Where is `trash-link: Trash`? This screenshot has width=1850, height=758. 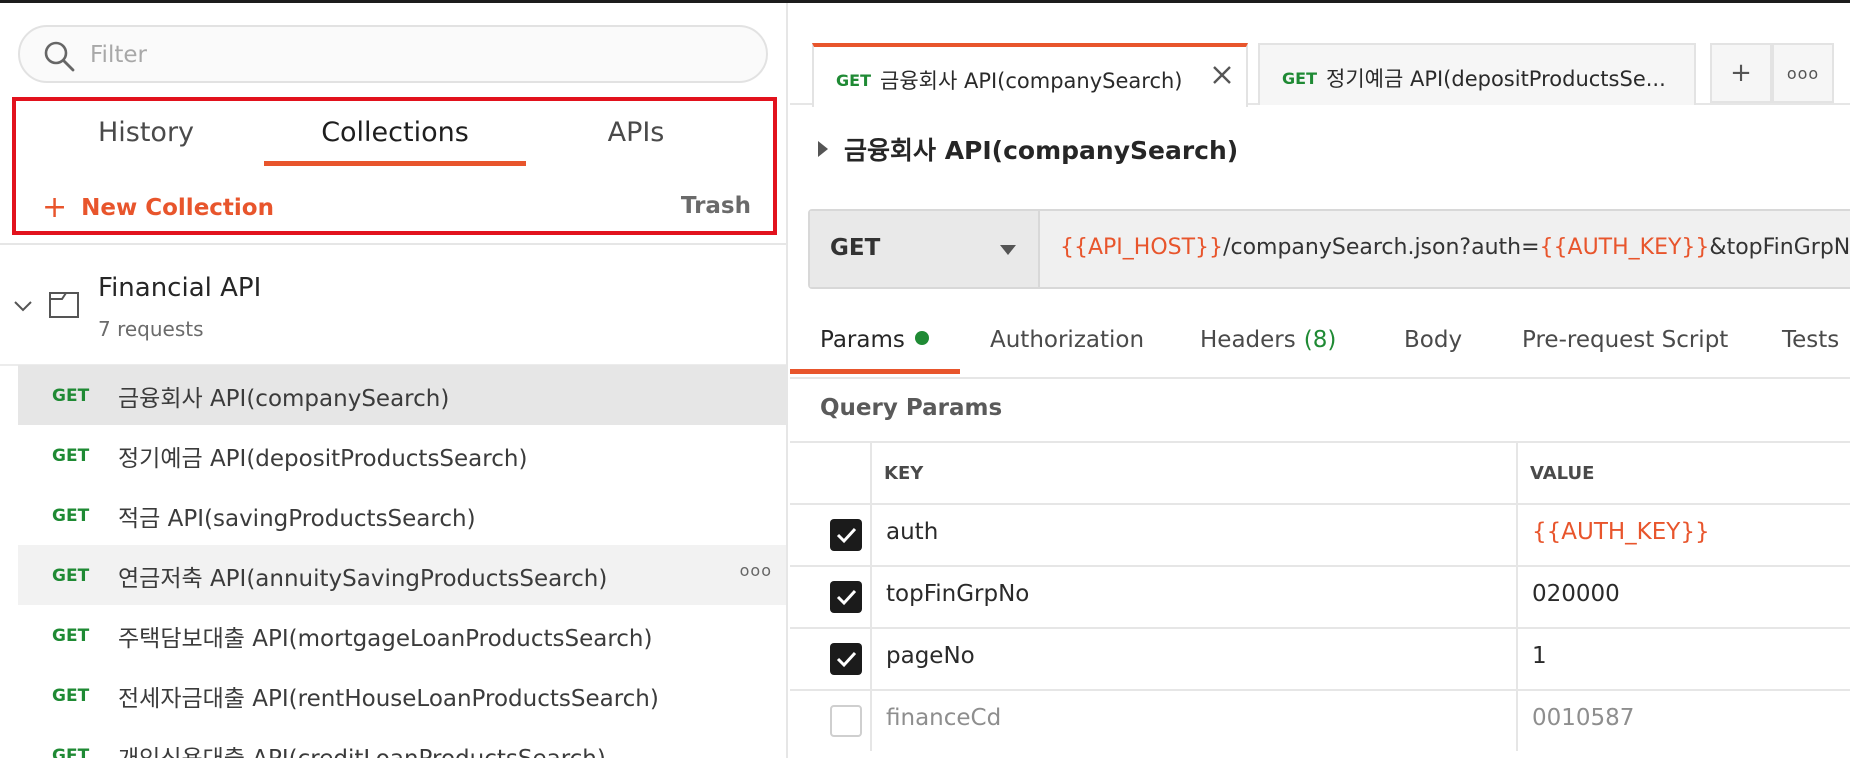 trash-link: Trash is located at coordinates (716, 206).